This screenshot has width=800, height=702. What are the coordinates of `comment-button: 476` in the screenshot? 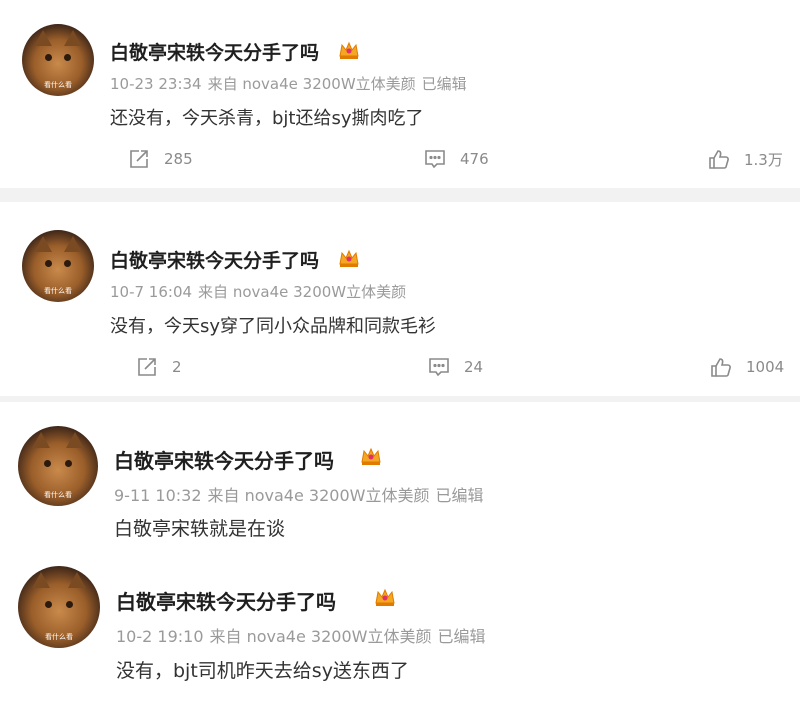 It's located at (456, 159).